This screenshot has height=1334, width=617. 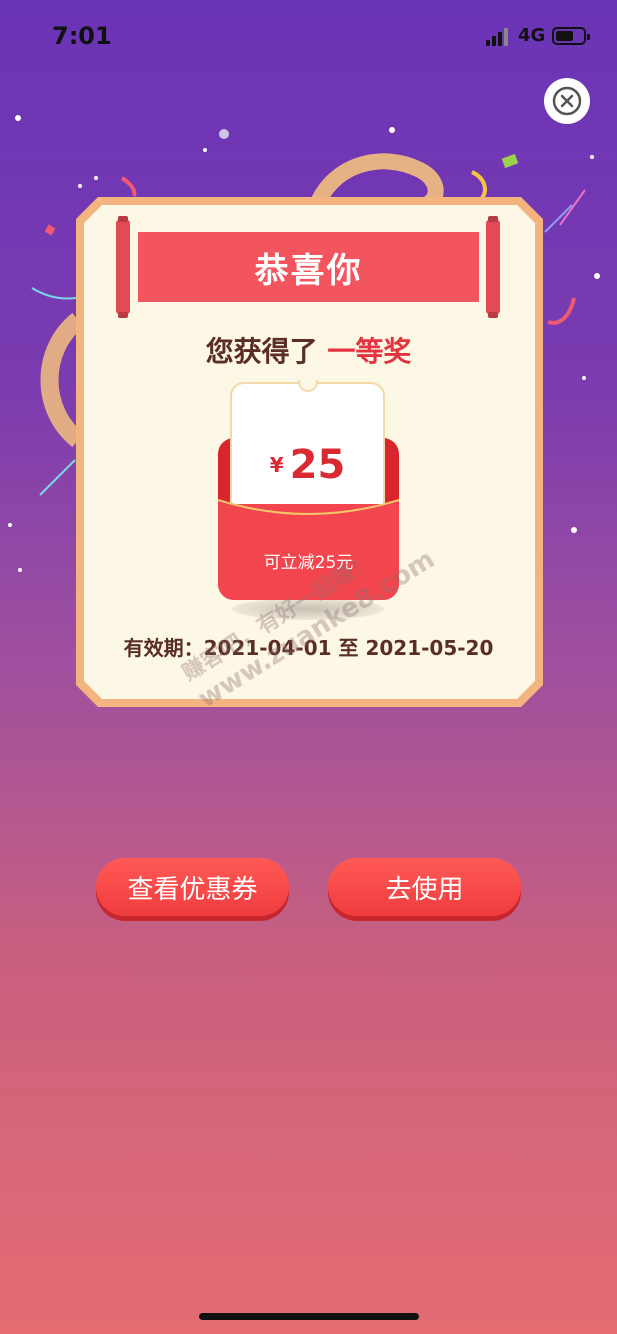 What do you see at coordinates (317, 465) in the screenshot?
I see `coupon-value: 25` at bounding box center [317, 465].